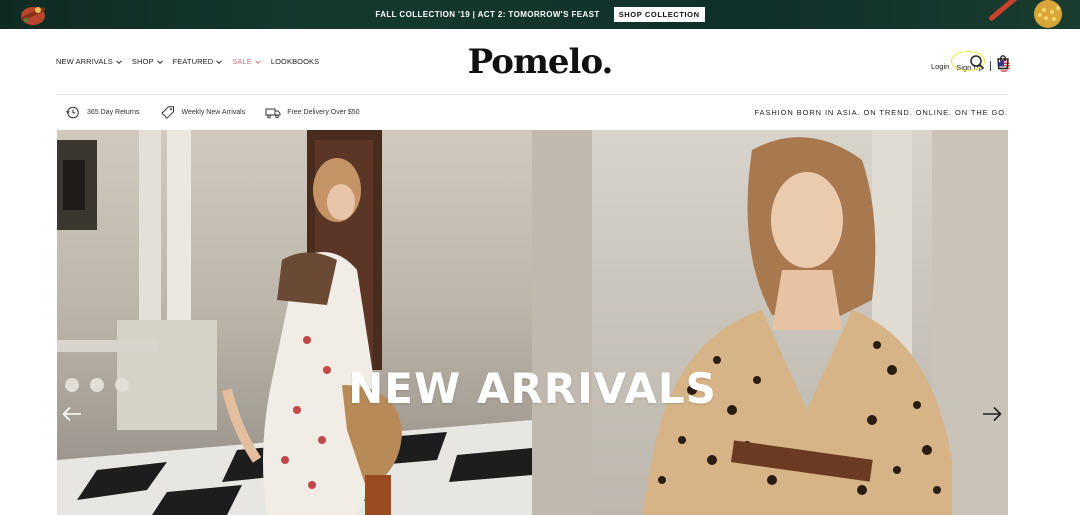 This screenshot has width=1080, height=515. Describe the element at coordinates (990, 66) in the screenshot. I see `divider` at that location.